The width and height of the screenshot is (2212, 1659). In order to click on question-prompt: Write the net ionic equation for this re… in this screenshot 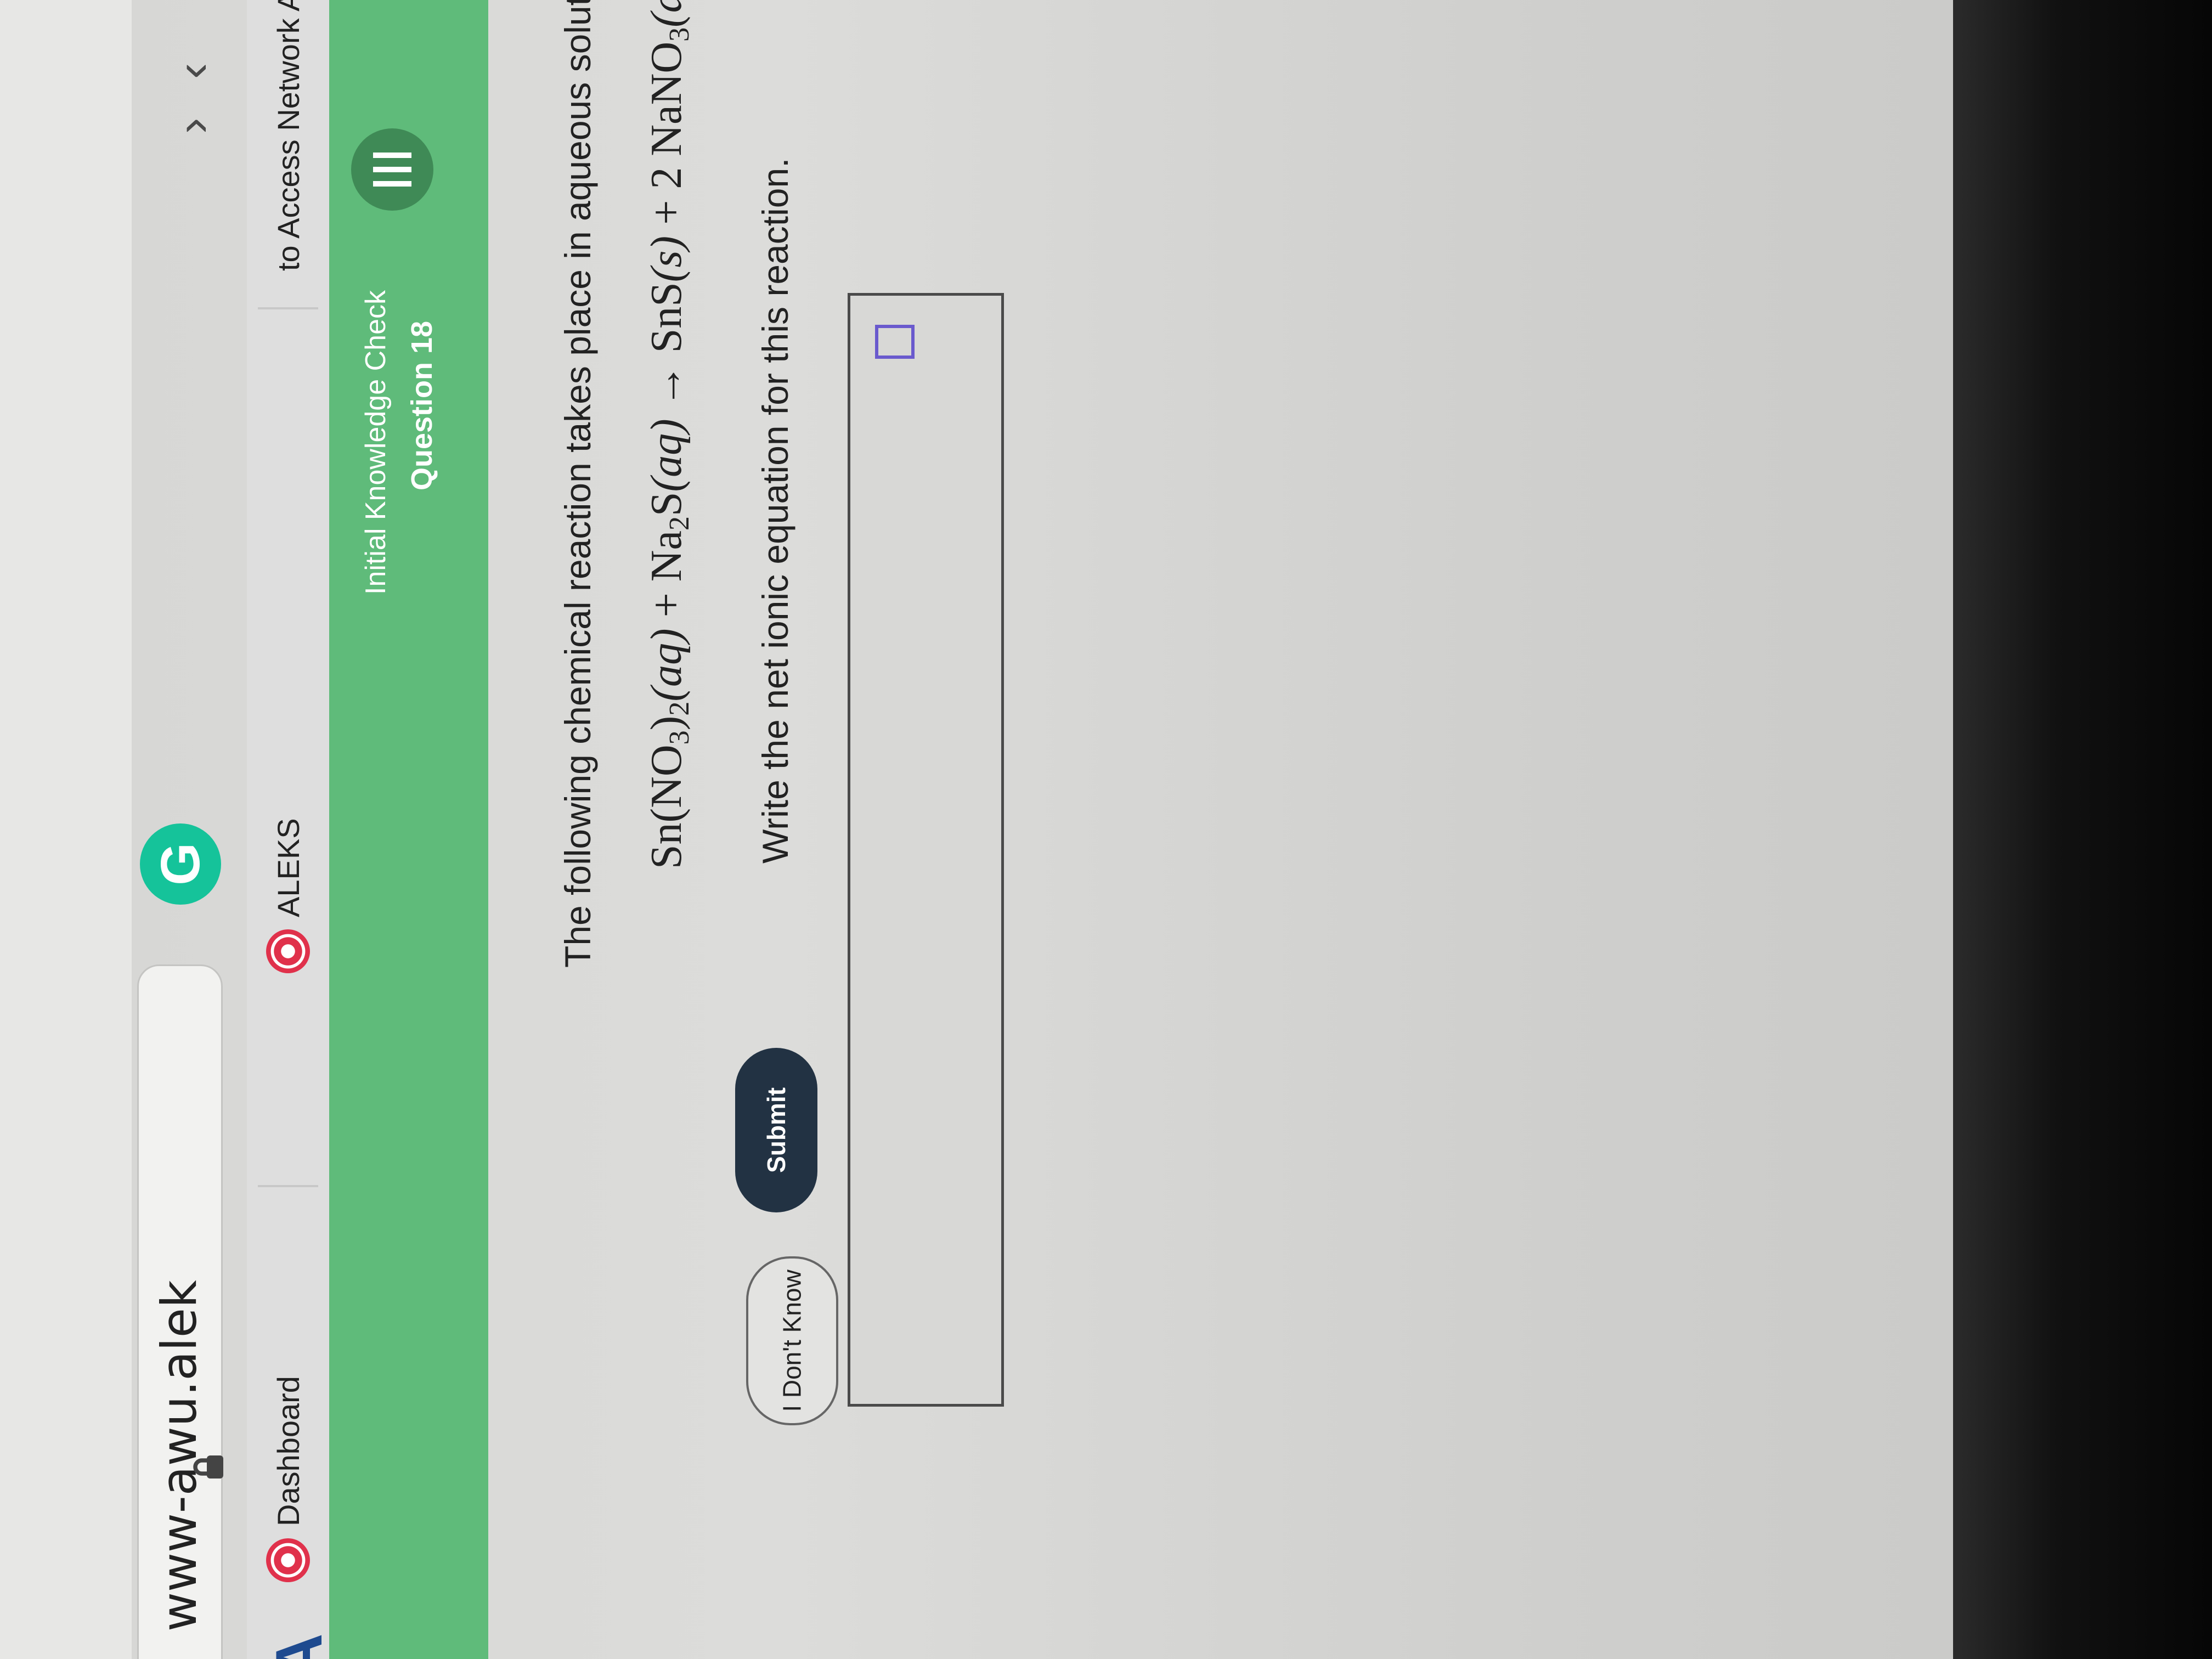, I will do `click(775, 510)`.